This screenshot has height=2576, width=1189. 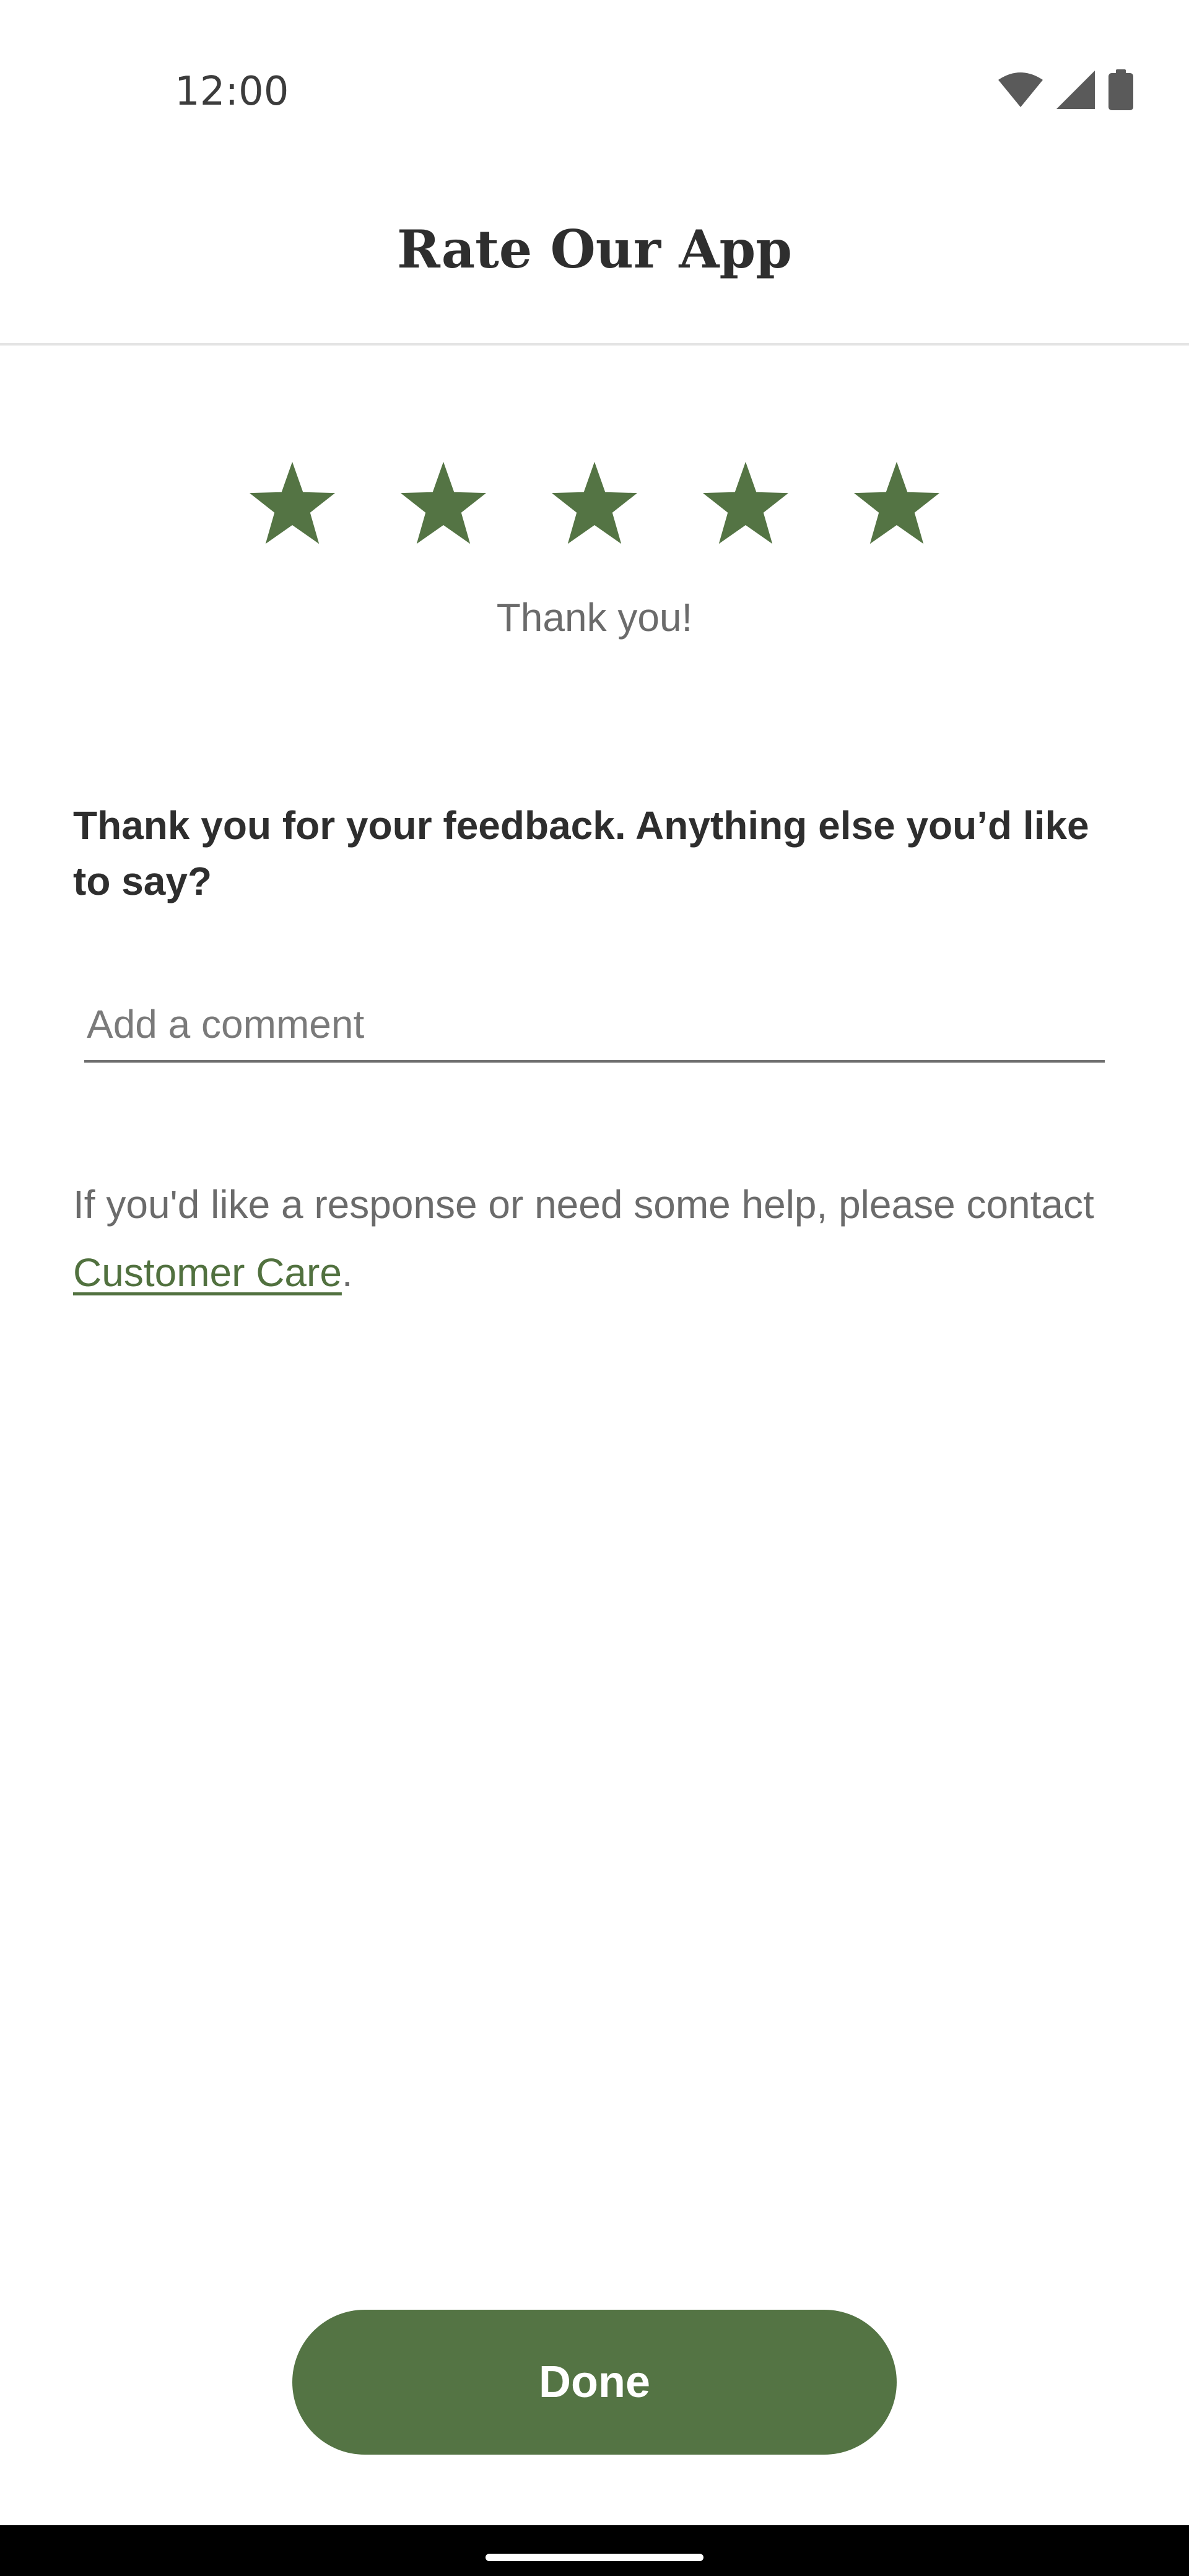 What do you see at coordinates (347, 1272) in the screenshot?
I see `help-text-after: .` at bounding box center [347, 1272].